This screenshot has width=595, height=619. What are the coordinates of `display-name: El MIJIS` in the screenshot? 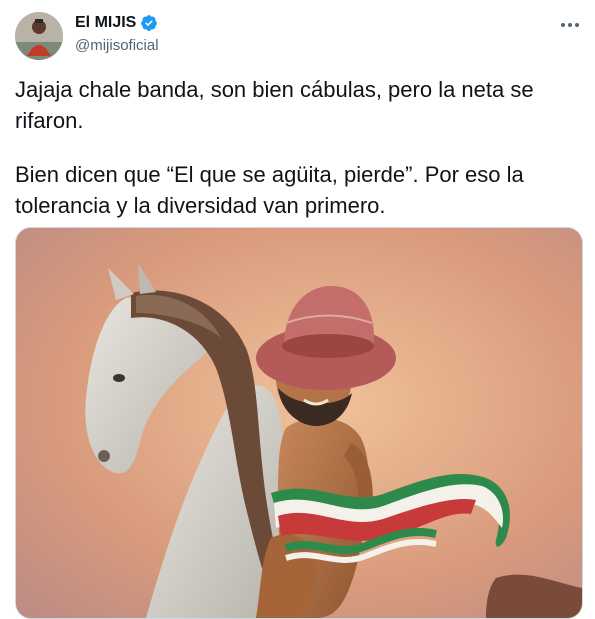 It's located at (105, 23).